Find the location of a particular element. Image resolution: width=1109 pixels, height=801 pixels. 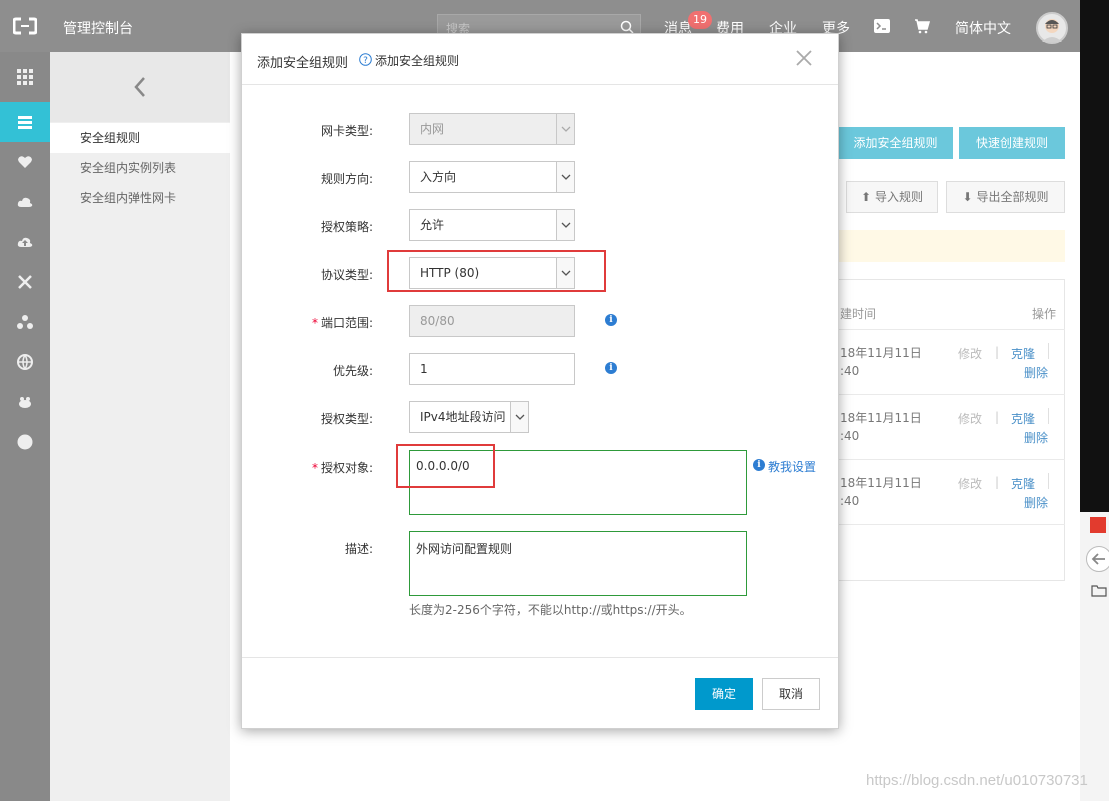

dialog-help-link: 添加安全组规则 is located at coordinates (417, 60).